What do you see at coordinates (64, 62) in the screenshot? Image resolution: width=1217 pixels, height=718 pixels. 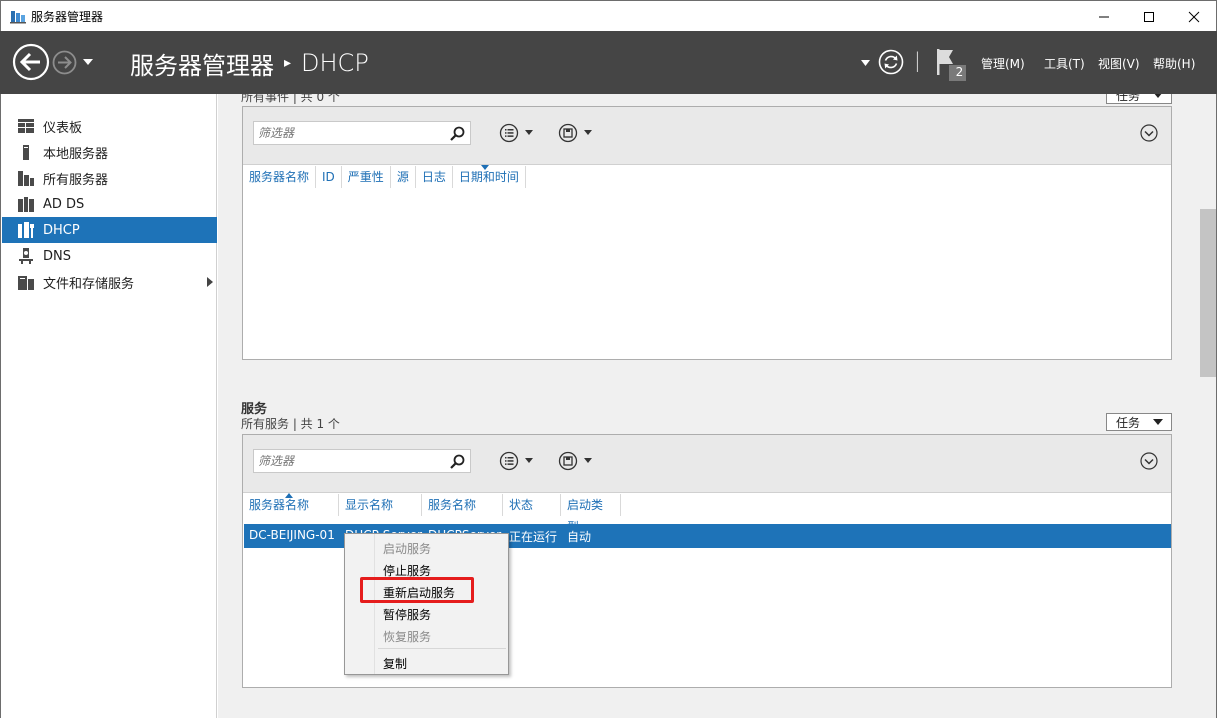 I see `forward-arrow-icon` at bounding box center [64, 62].